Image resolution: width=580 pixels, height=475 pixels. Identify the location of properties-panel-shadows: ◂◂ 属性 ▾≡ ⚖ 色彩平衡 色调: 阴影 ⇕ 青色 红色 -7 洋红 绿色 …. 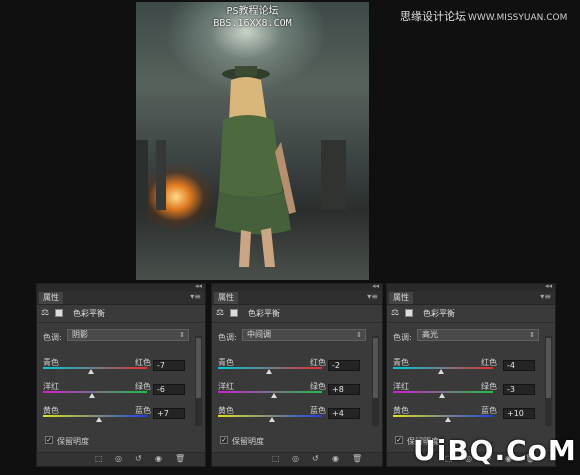
(121, 374).